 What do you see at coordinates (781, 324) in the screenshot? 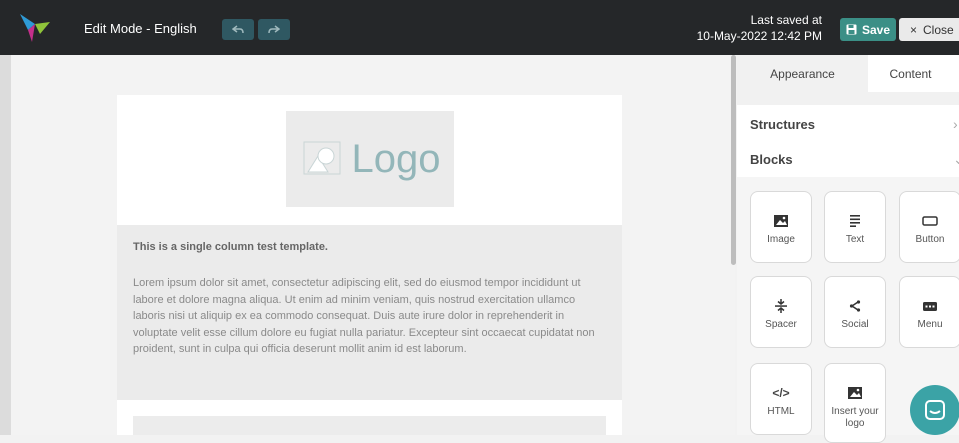
I see `block-label: Spacer` at bounding box center [781, 324].